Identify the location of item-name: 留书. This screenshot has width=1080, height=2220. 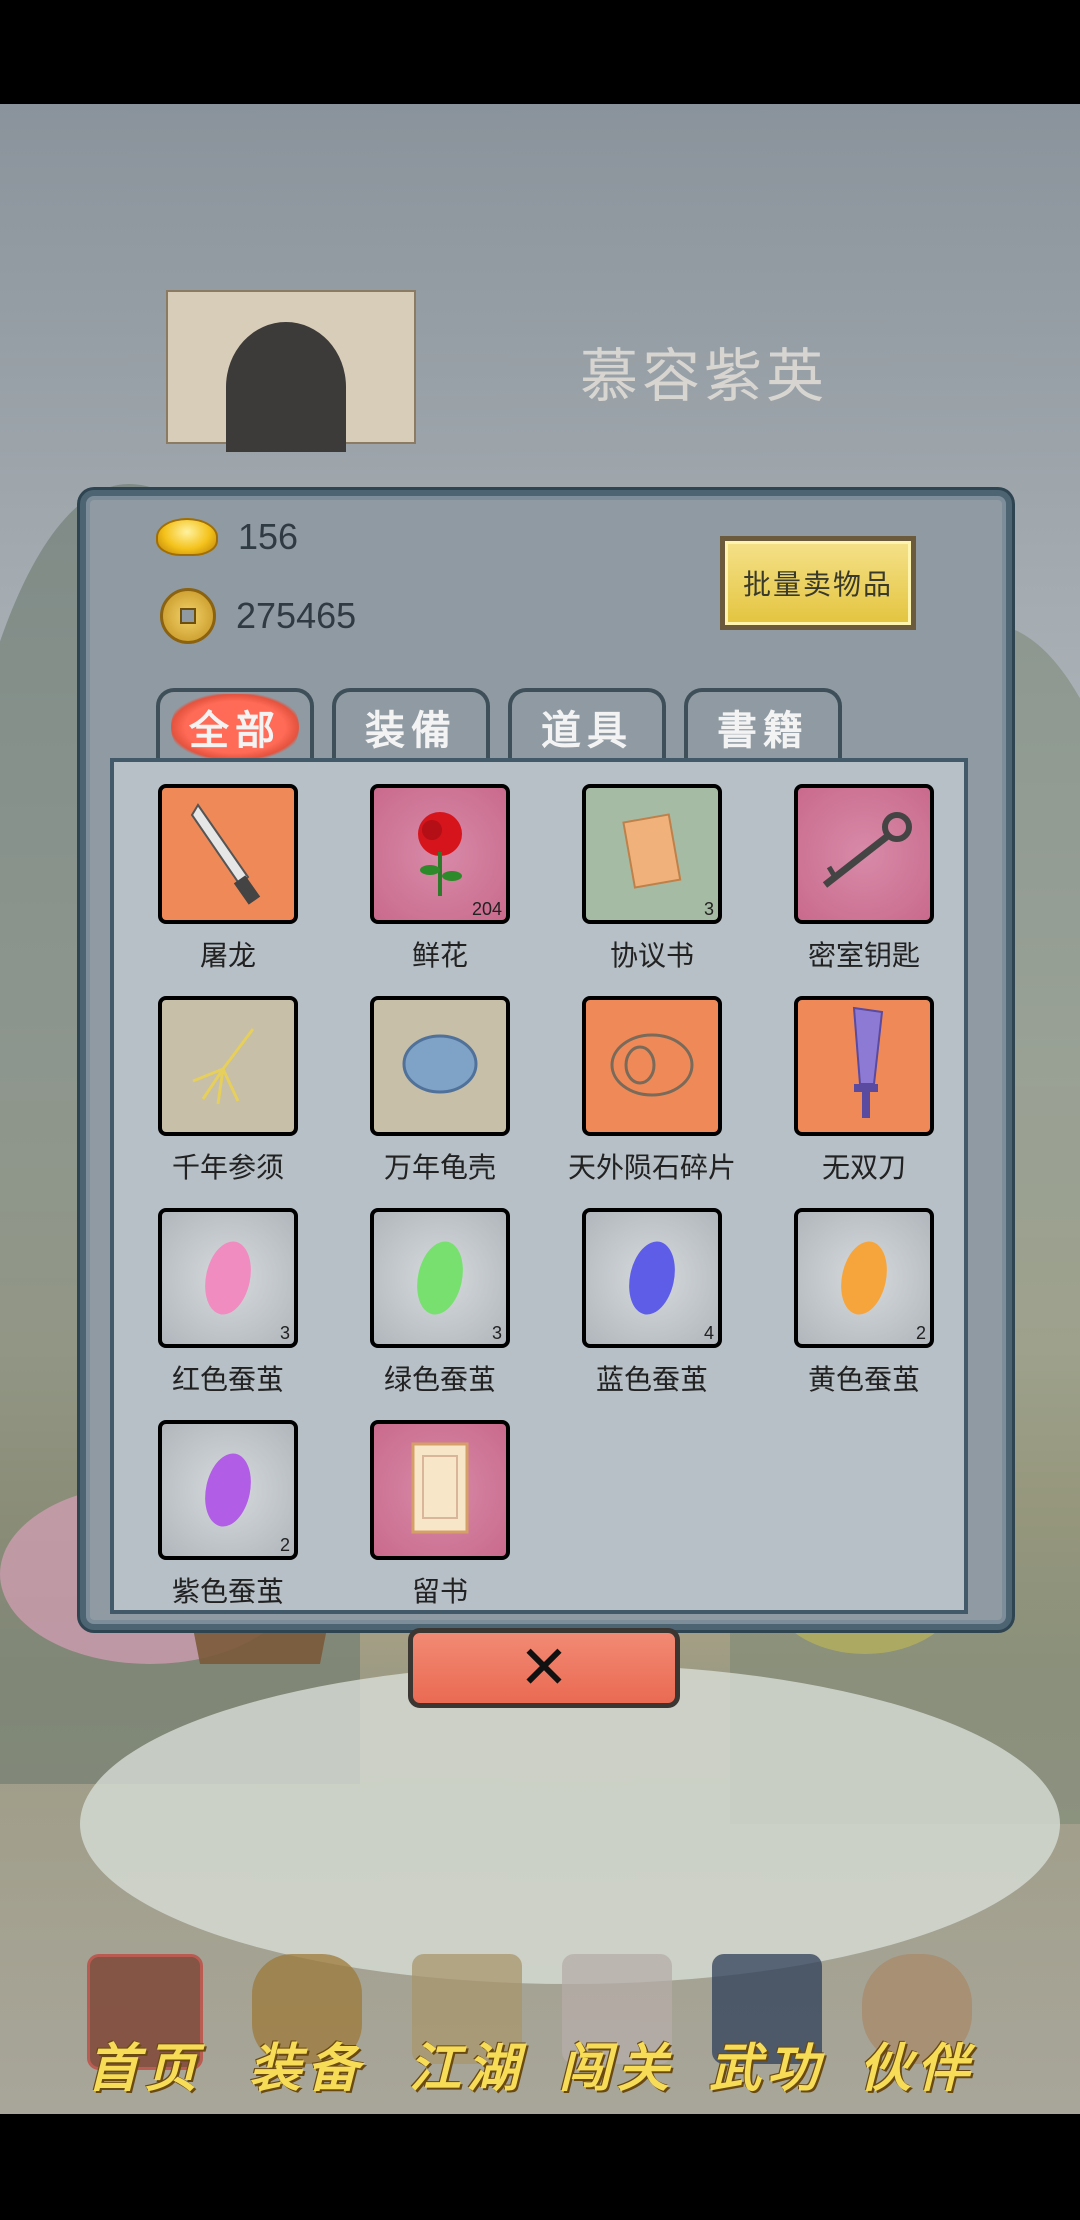
(439, 1591).